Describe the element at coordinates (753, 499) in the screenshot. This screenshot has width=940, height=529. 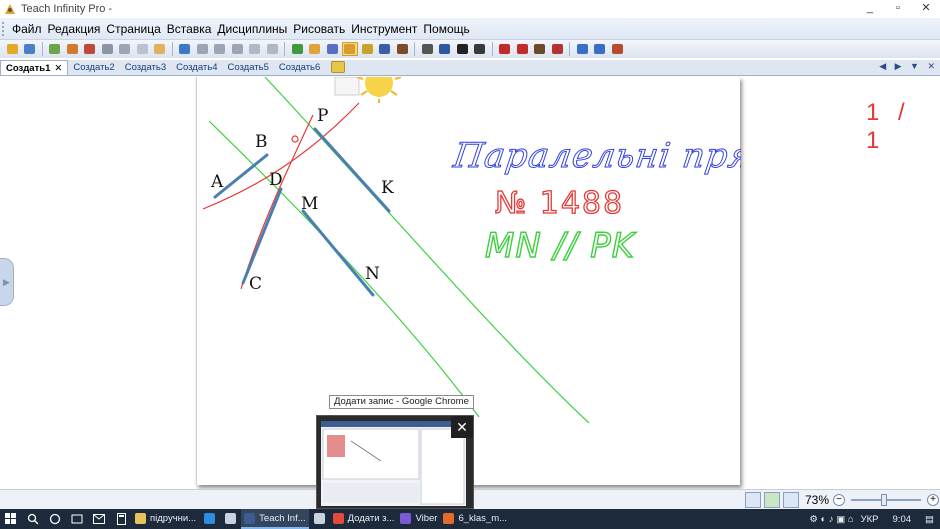
I see `fit-page-icon` at that location.